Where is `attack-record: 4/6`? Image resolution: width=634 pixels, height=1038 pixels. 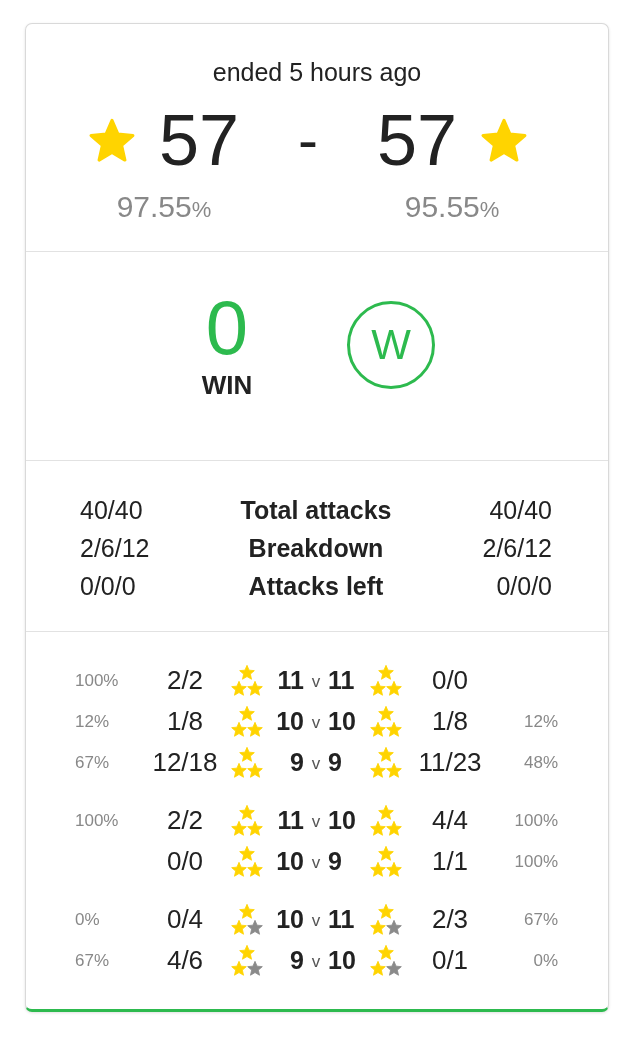 attack-record: 4/6 is located at coordinates (185, 960).